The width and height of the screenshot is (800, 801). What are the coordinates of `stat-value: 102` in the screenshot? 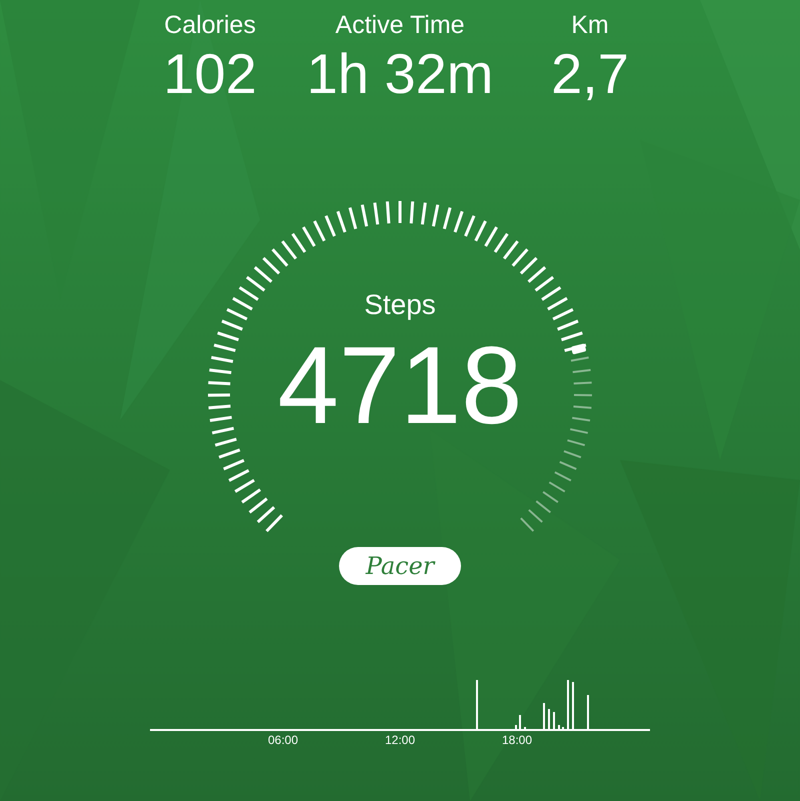 It's located at (210, 74).